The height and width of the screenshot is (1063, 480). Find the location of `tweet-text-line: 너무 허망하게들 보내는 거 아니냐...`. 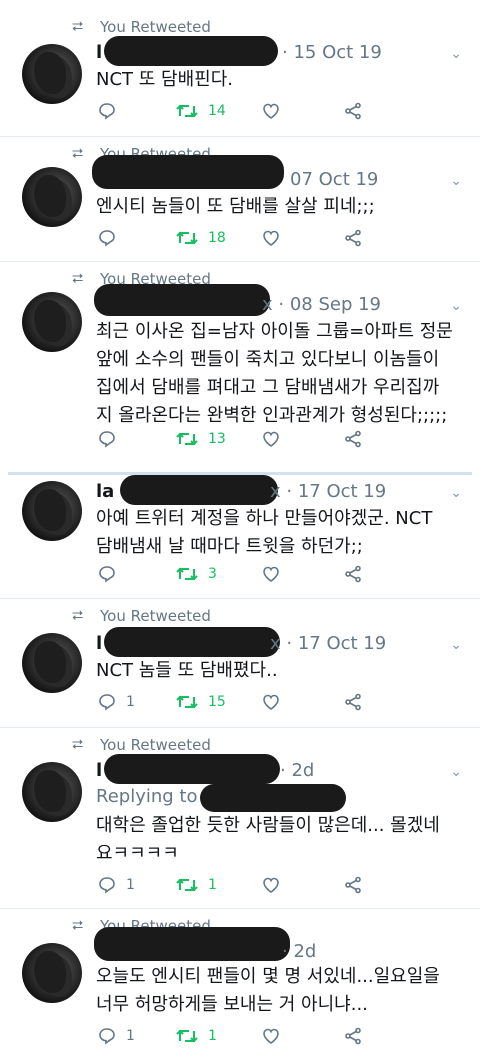

tweet-text-line: 너무 허망하게들 보내는 거 아니냐... is located at coordinates (232, 1004).